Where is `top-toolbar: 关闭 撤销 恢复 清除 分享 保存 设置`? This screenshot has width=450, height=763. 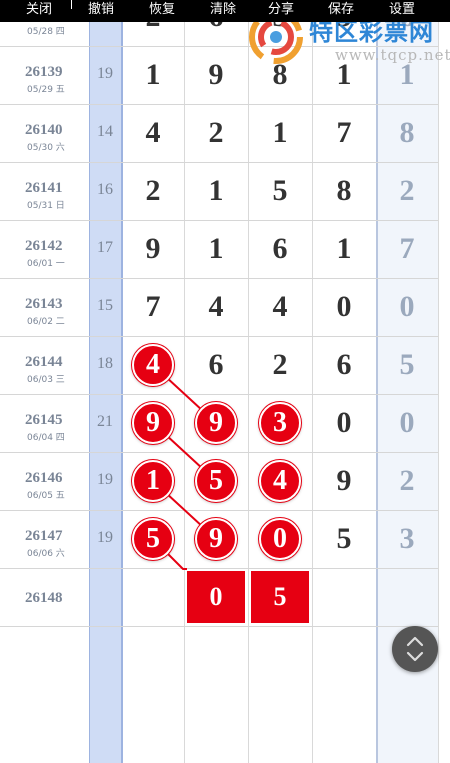 top-toolbar: 关闭 撤销 恢复 清除 分享 保存 设置 is located at coordinates (225, 11).